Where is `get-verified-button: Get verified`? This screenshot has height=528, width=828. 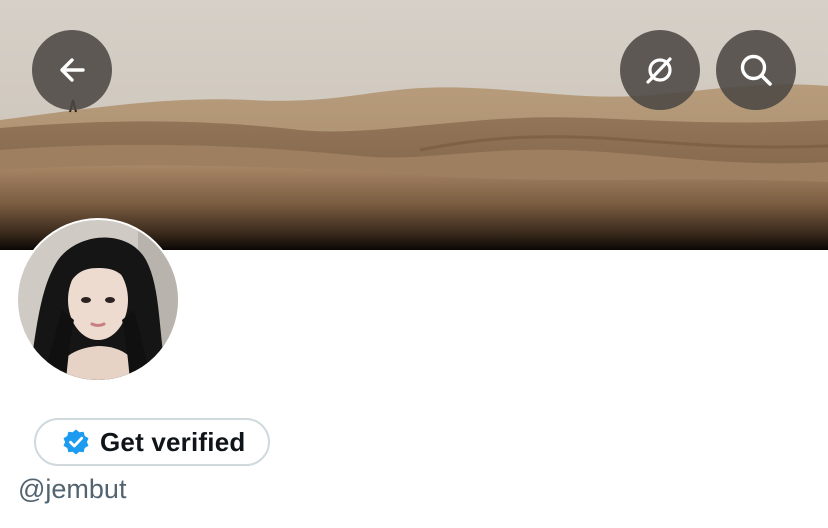
get-verified-button: Get verified is located at coordinates (152, 442).